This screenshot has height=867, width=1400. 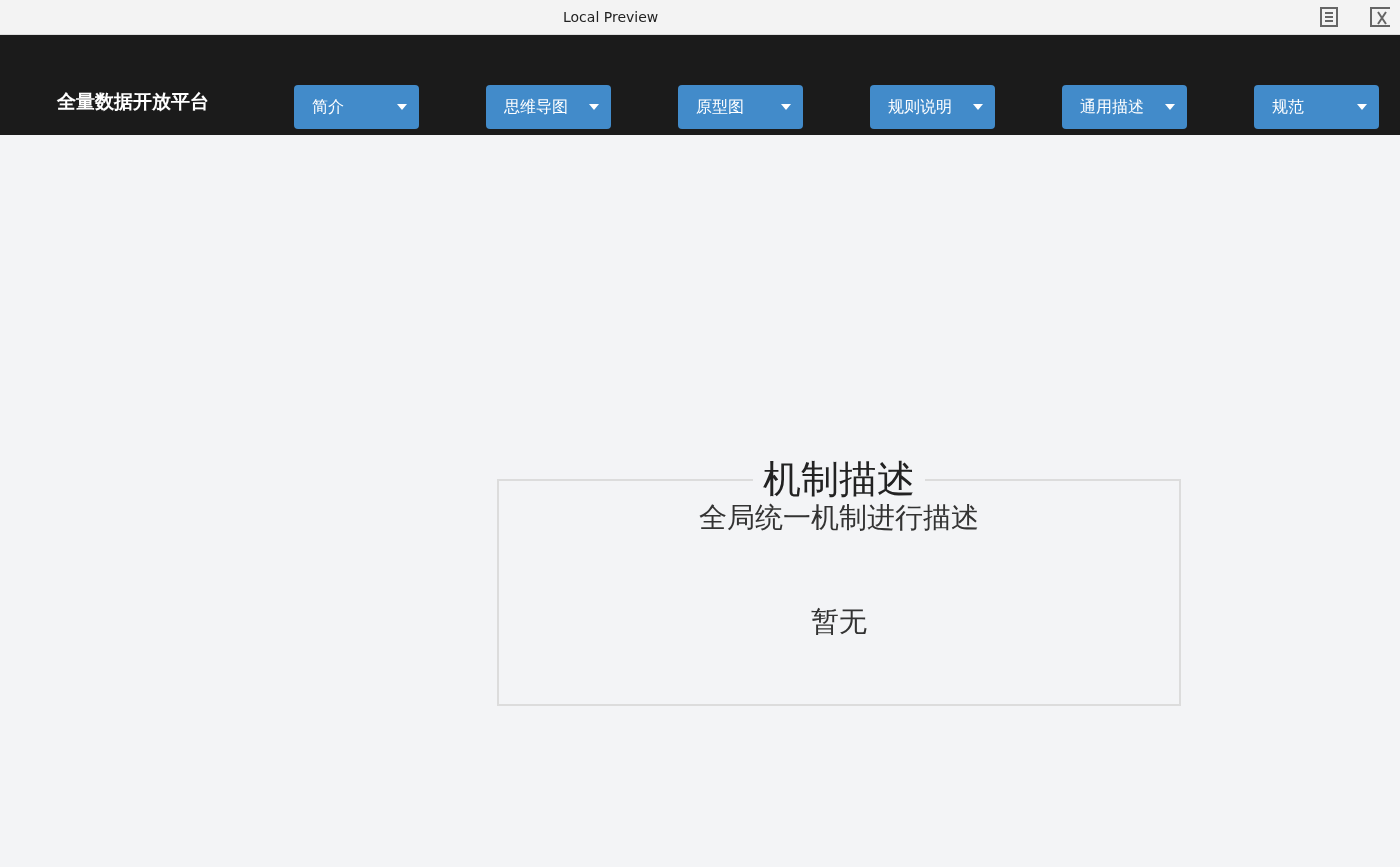 What do you see at coordinates (1316, 107) in the screenshot?
I see `menu-dropdown-button: 规范` at bounding box center [1316, 107].